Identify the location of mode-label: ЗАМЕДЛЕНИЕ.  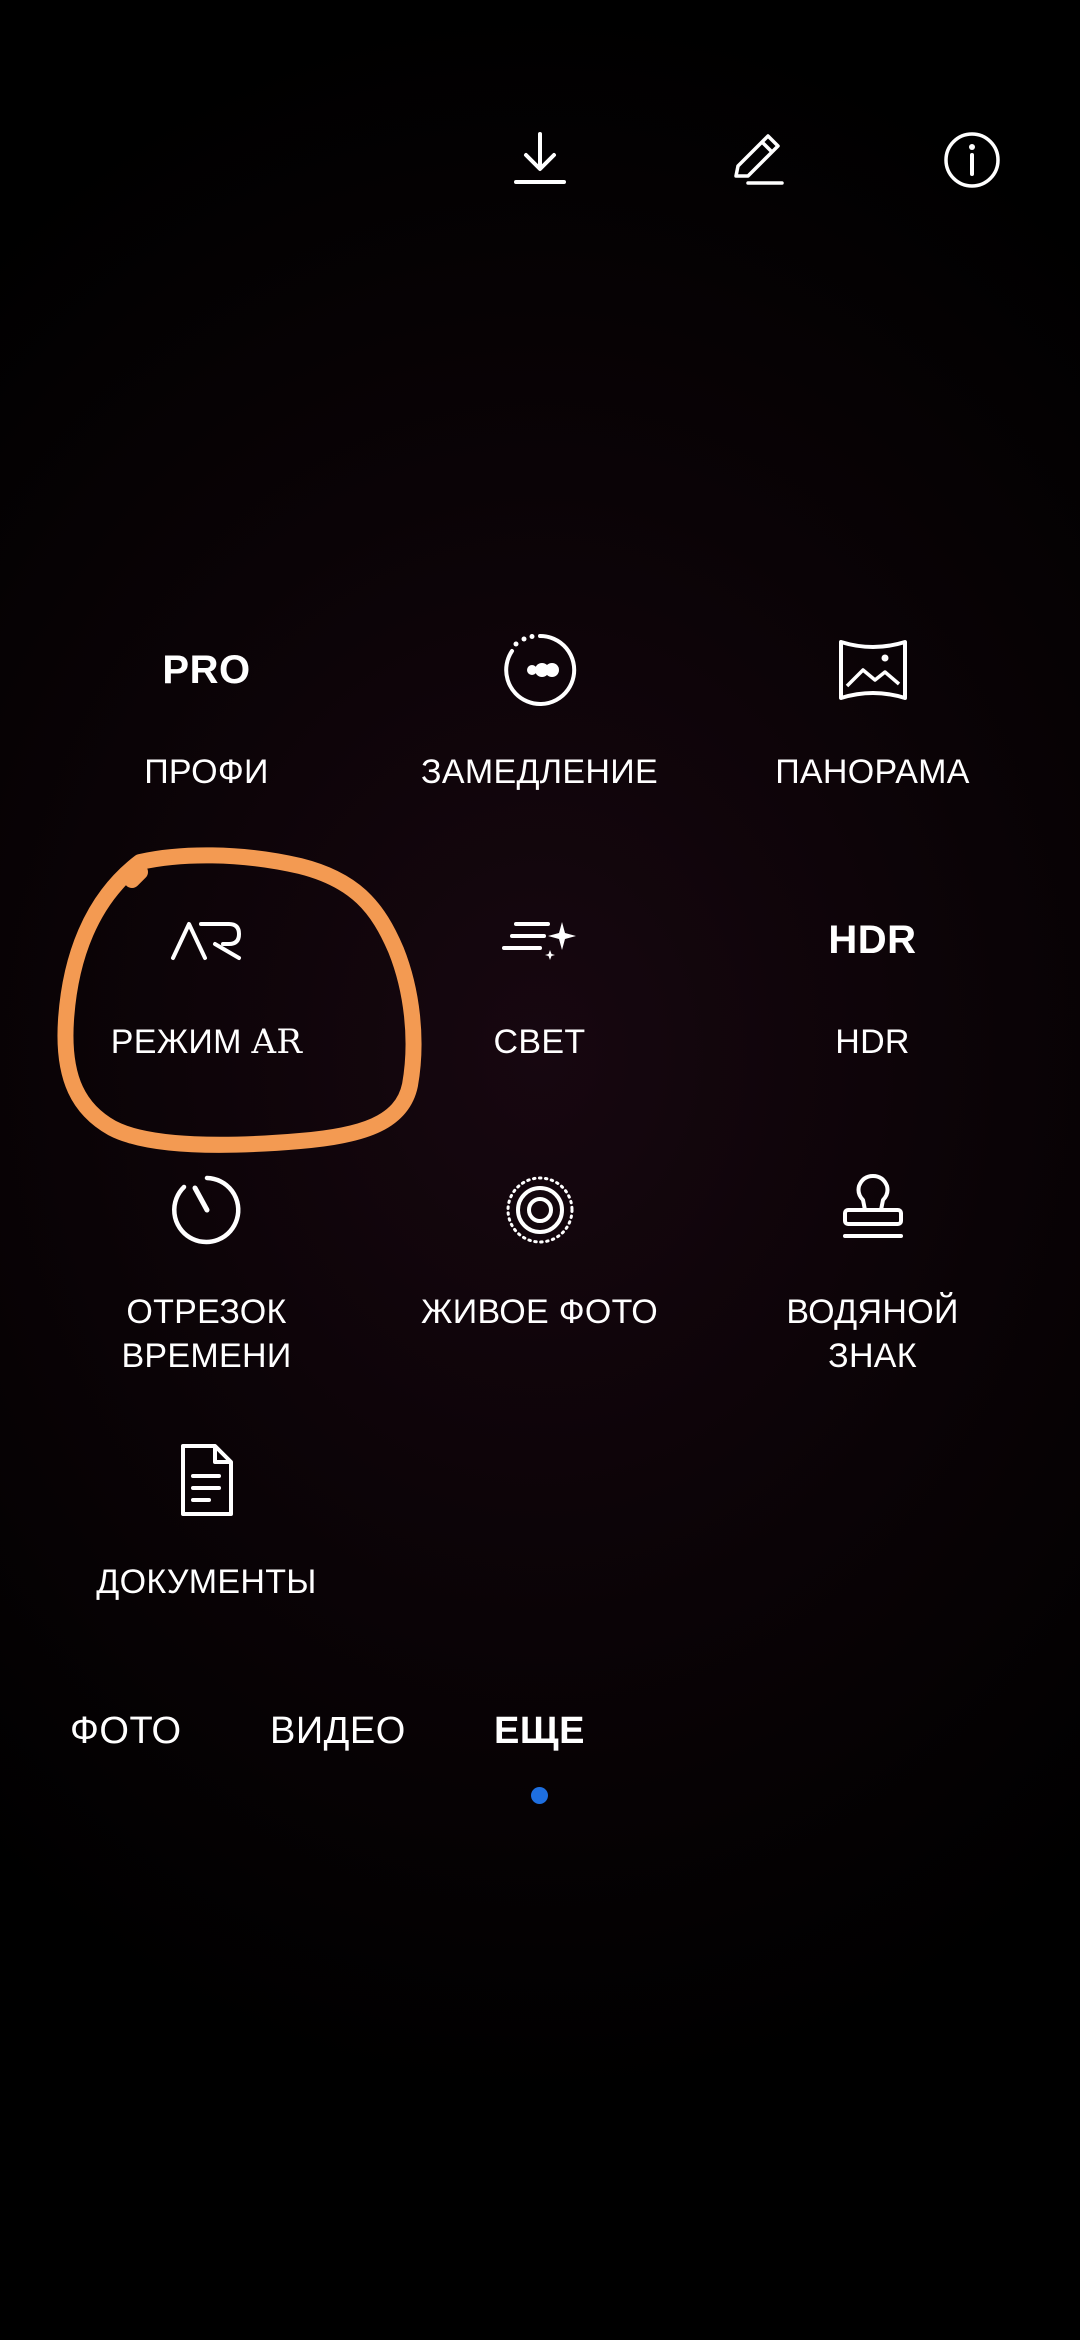
(539, 772).